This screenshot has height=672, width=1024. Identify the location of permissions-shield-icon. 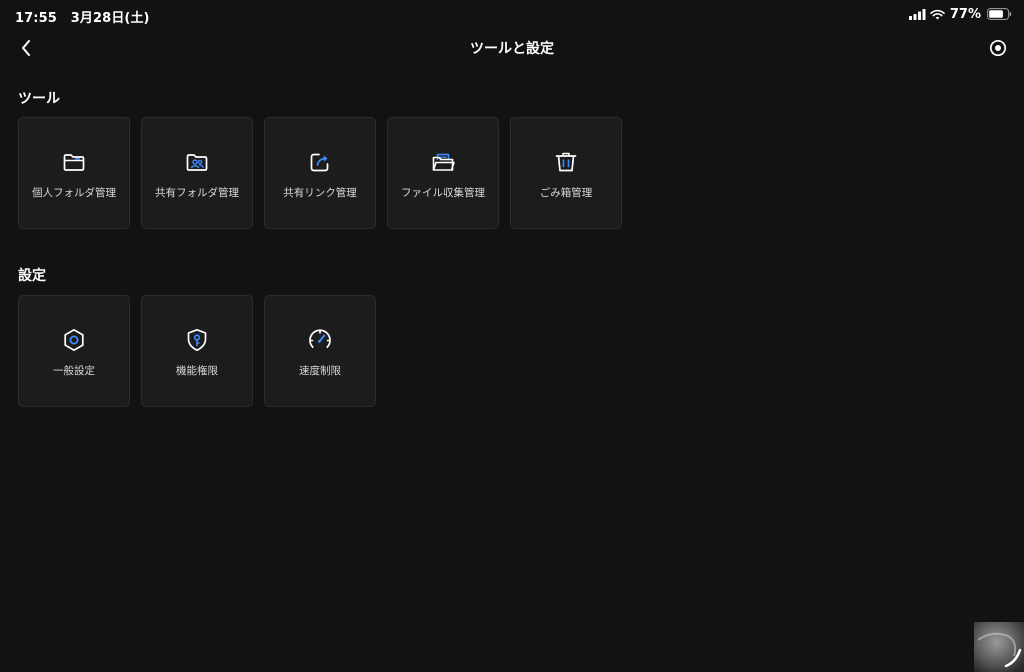
(197, 340).